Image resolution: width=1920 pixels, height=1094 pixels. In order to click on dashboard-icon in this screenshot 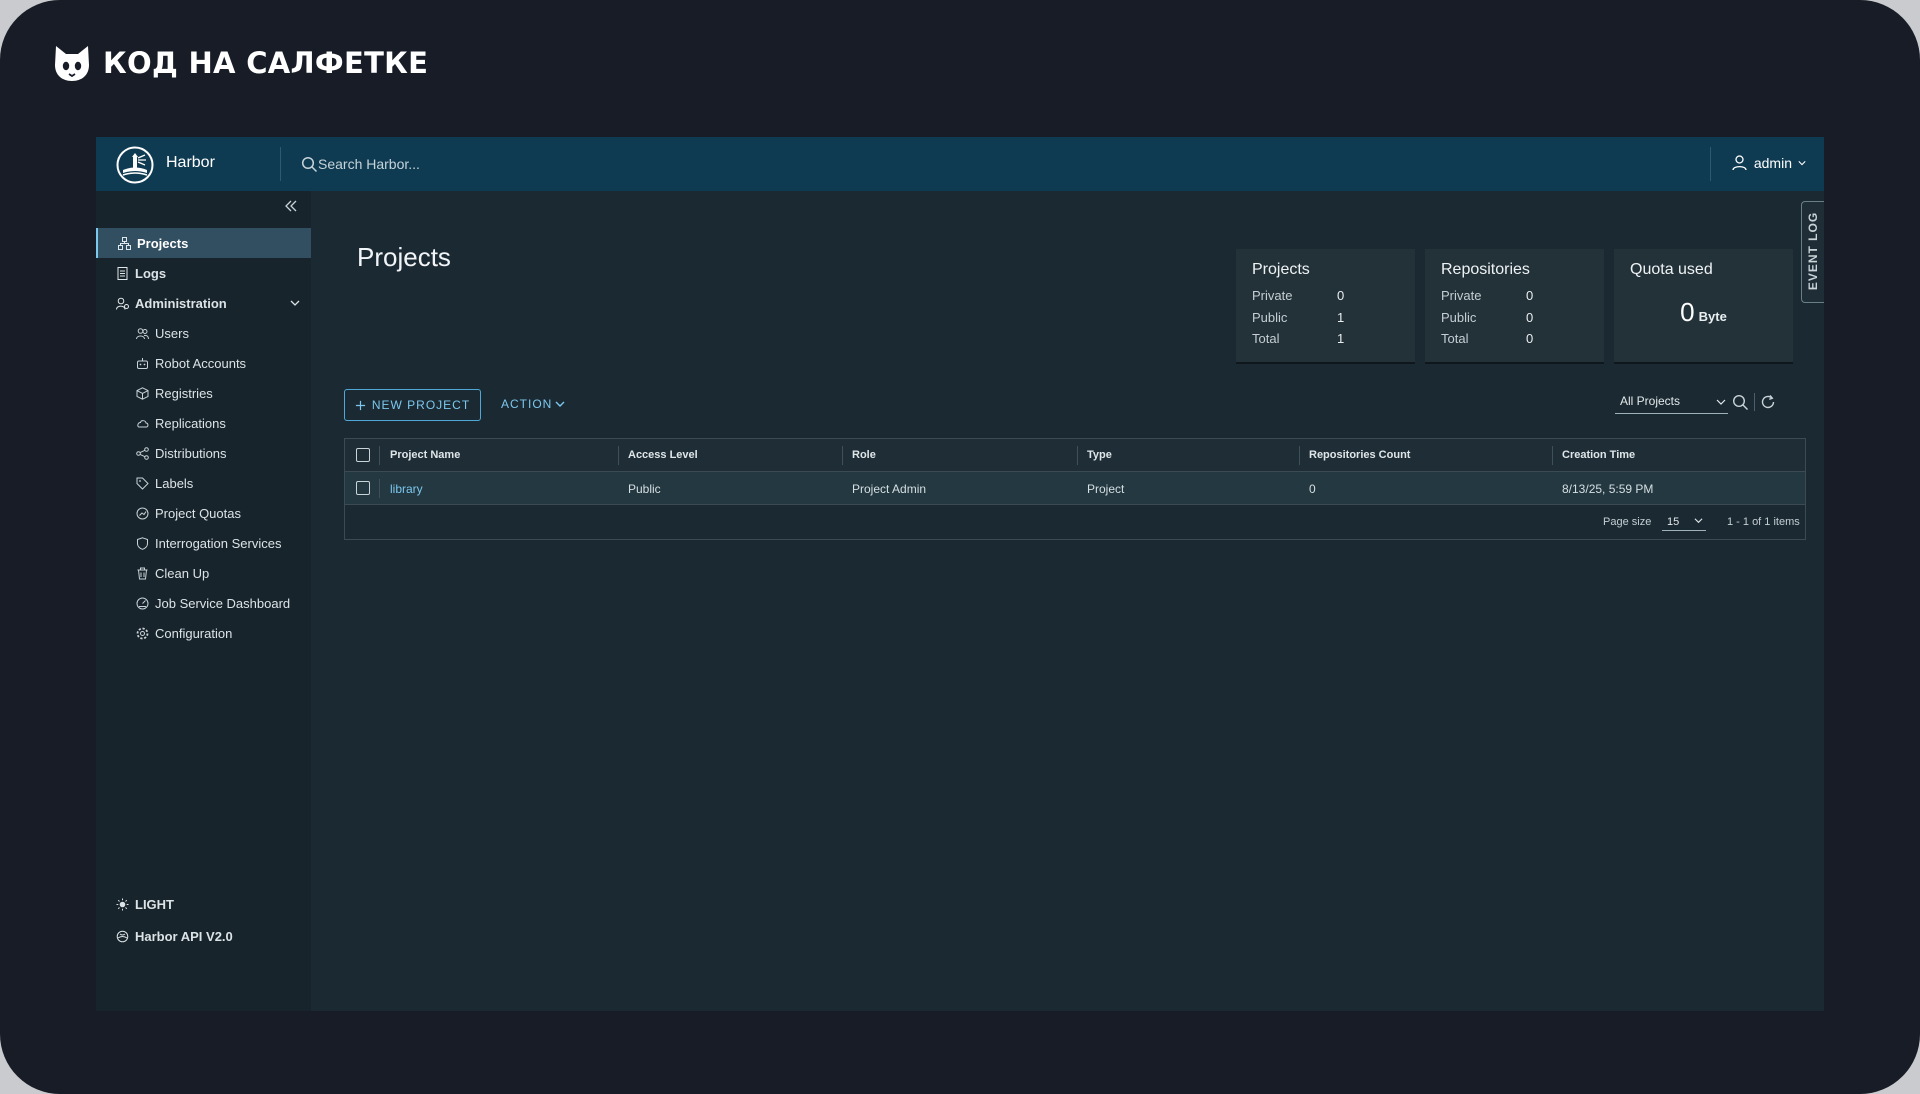, I will do `click(142, 603)`.